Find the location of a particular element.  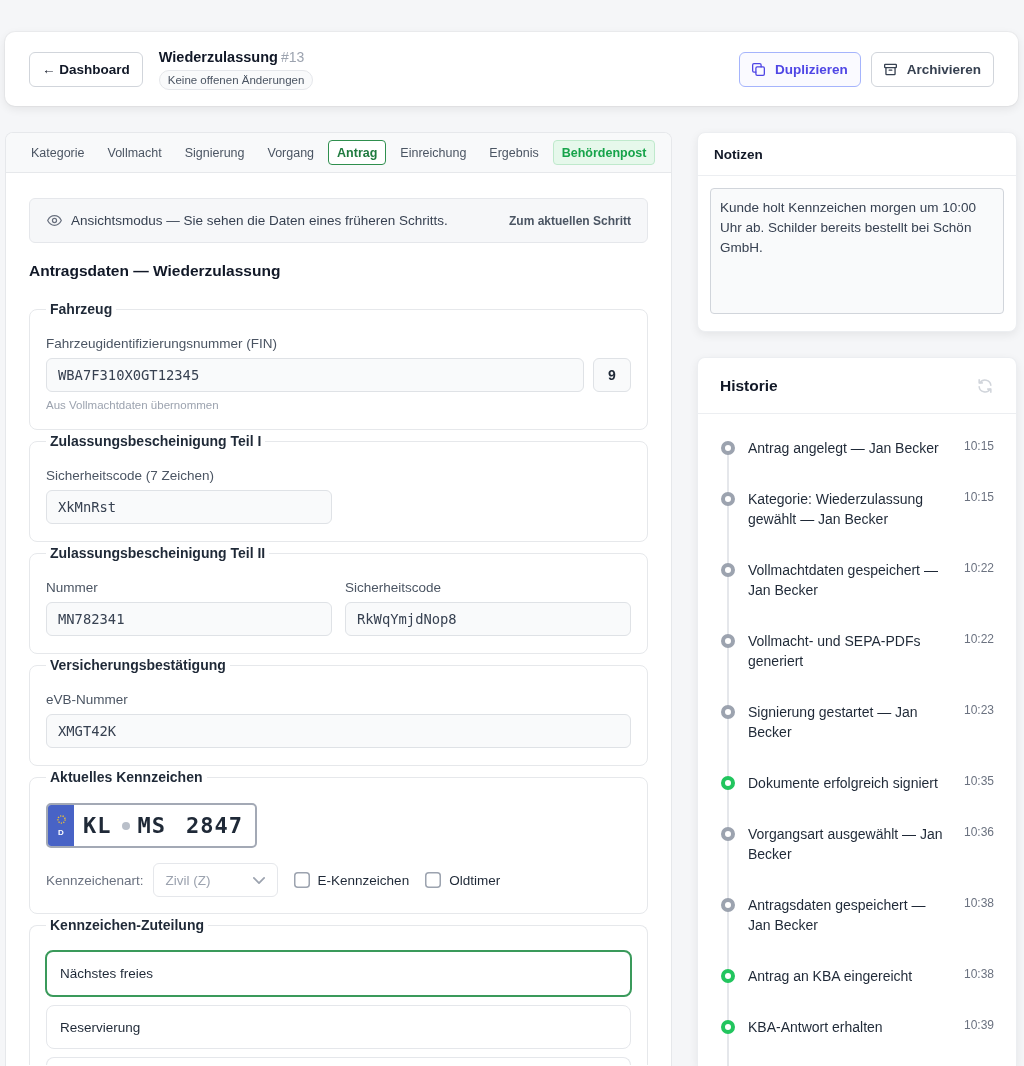

check-digit-field: 9 is located at coordinates (612, 375).